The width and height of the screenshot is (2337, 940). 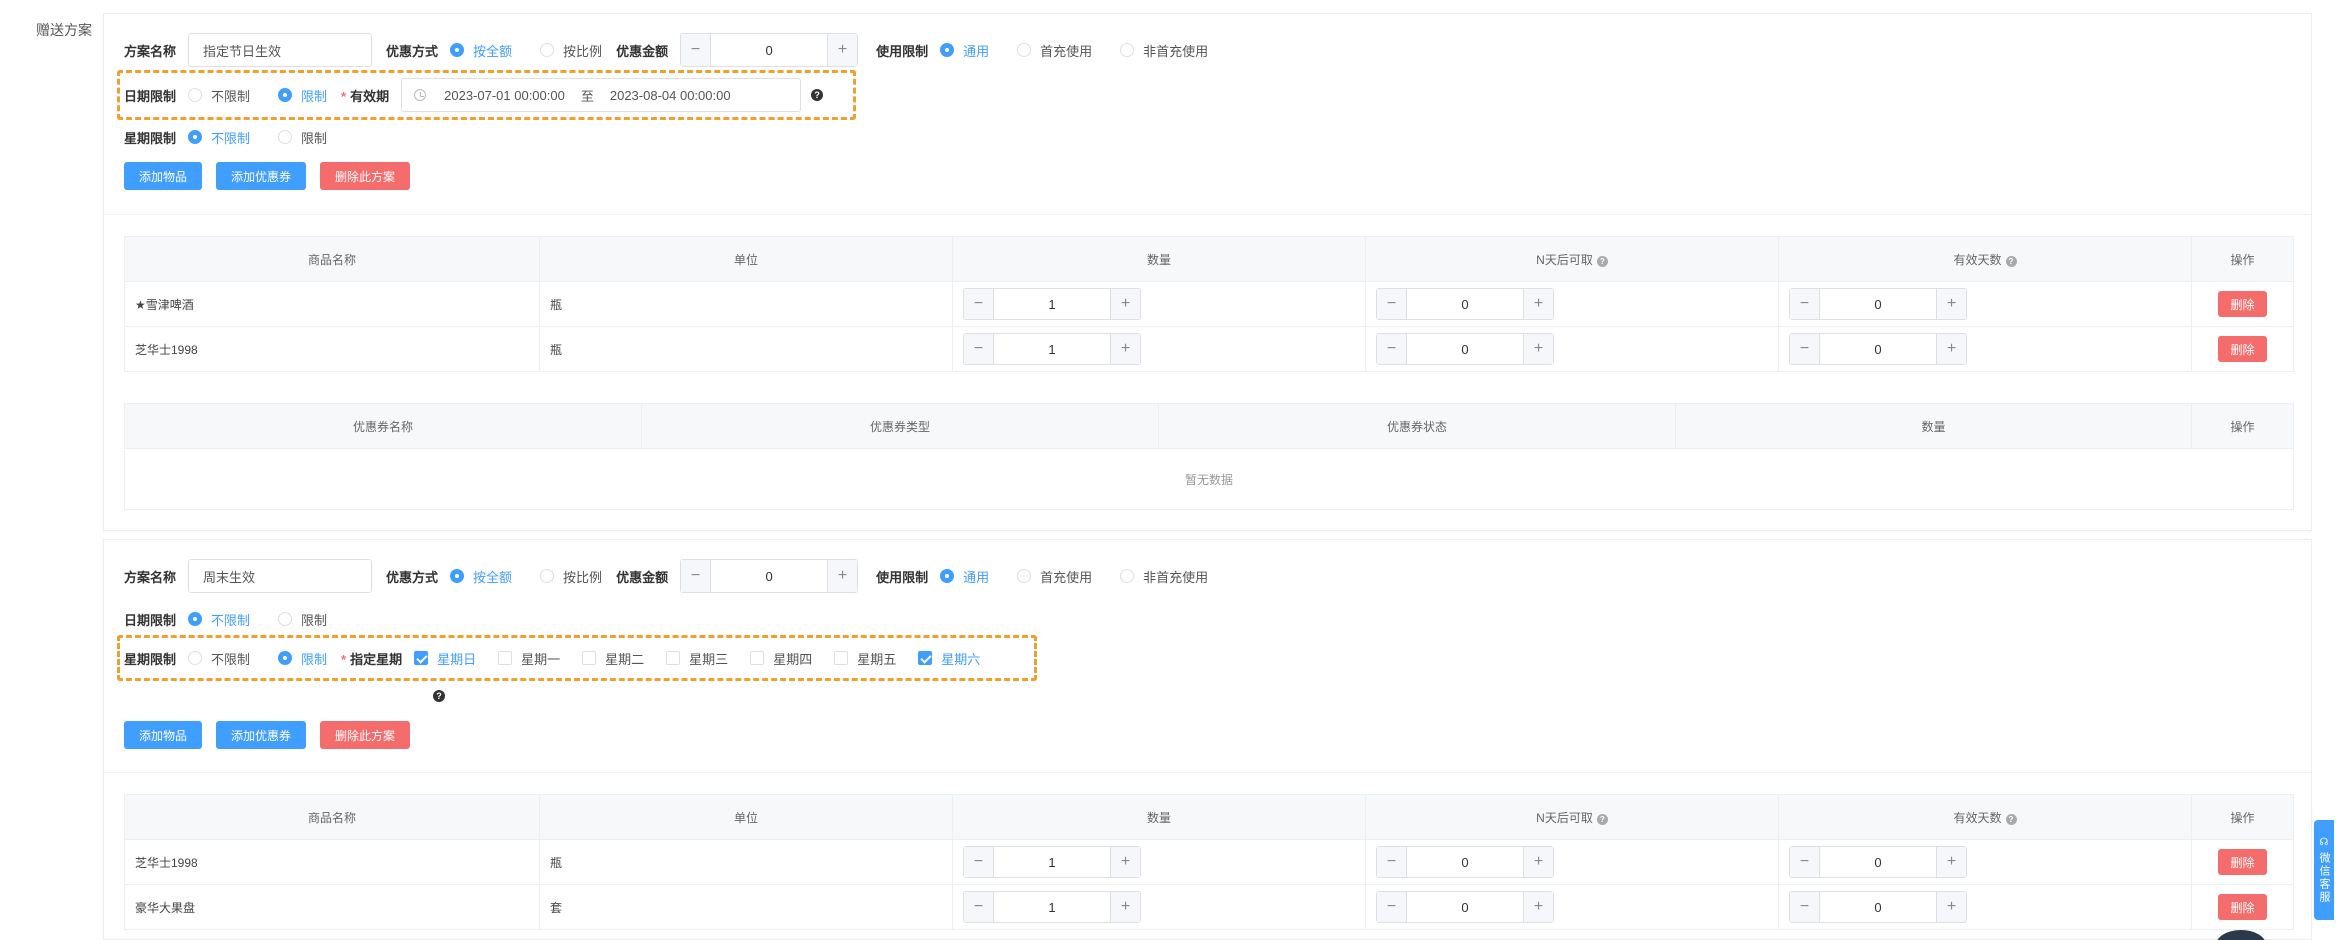 What do you see at coordinates (445, 658) in the screenshot?
I see `checkbox-sunday: 星期日` at bounding box center [445, 658].